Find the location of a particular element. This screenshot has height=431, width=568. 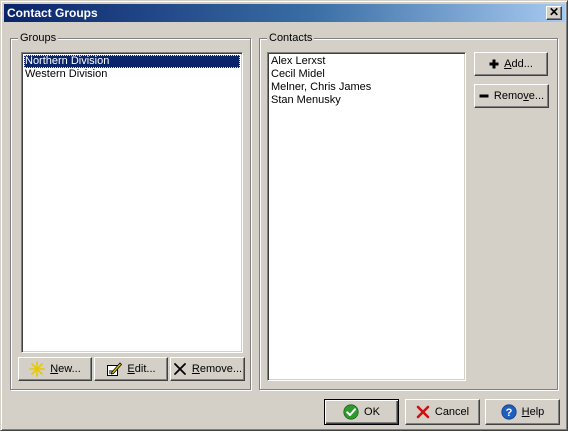

cancel-button: Cancel is located at coordinates (442, 412).